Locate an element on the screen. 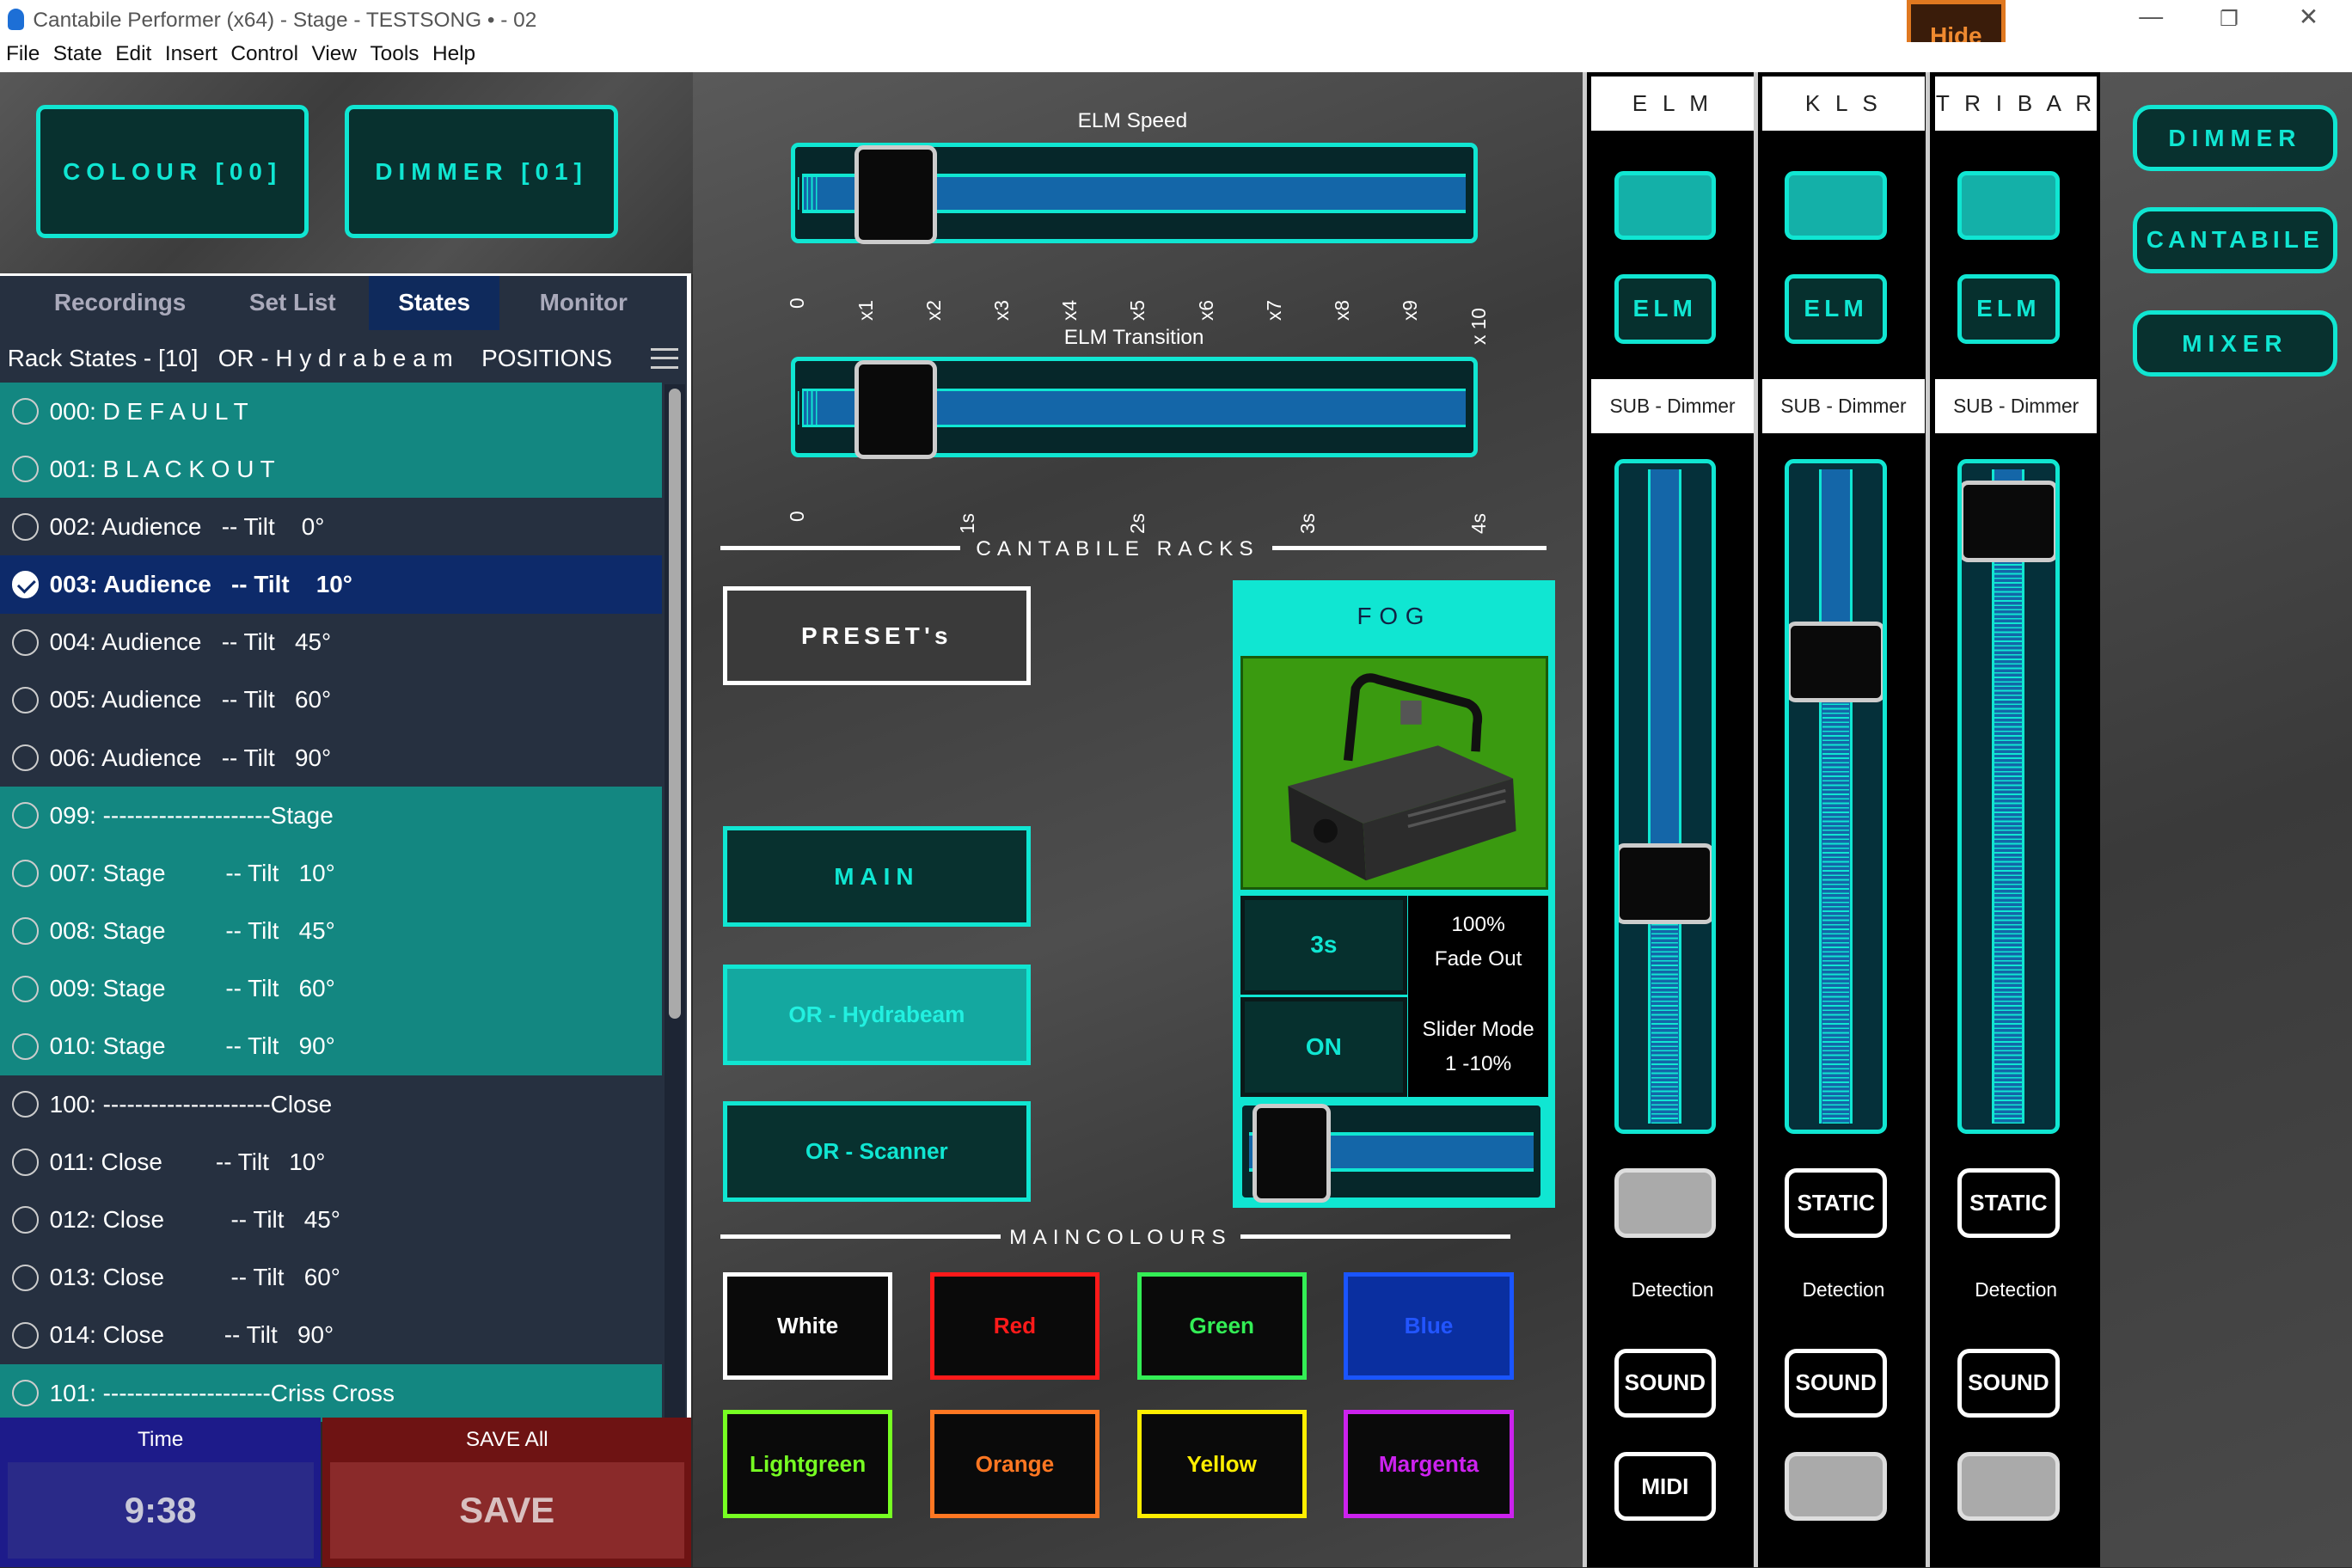  fog-slider is located at coordinates (1391, 1152).